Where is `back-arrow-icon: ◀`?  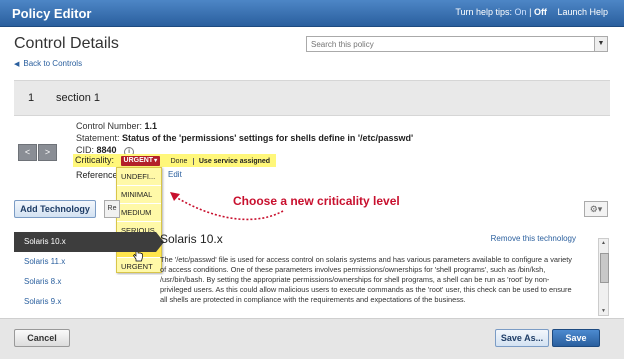
back-arrow-icon: ◀ is located at coordinates (17, 64).